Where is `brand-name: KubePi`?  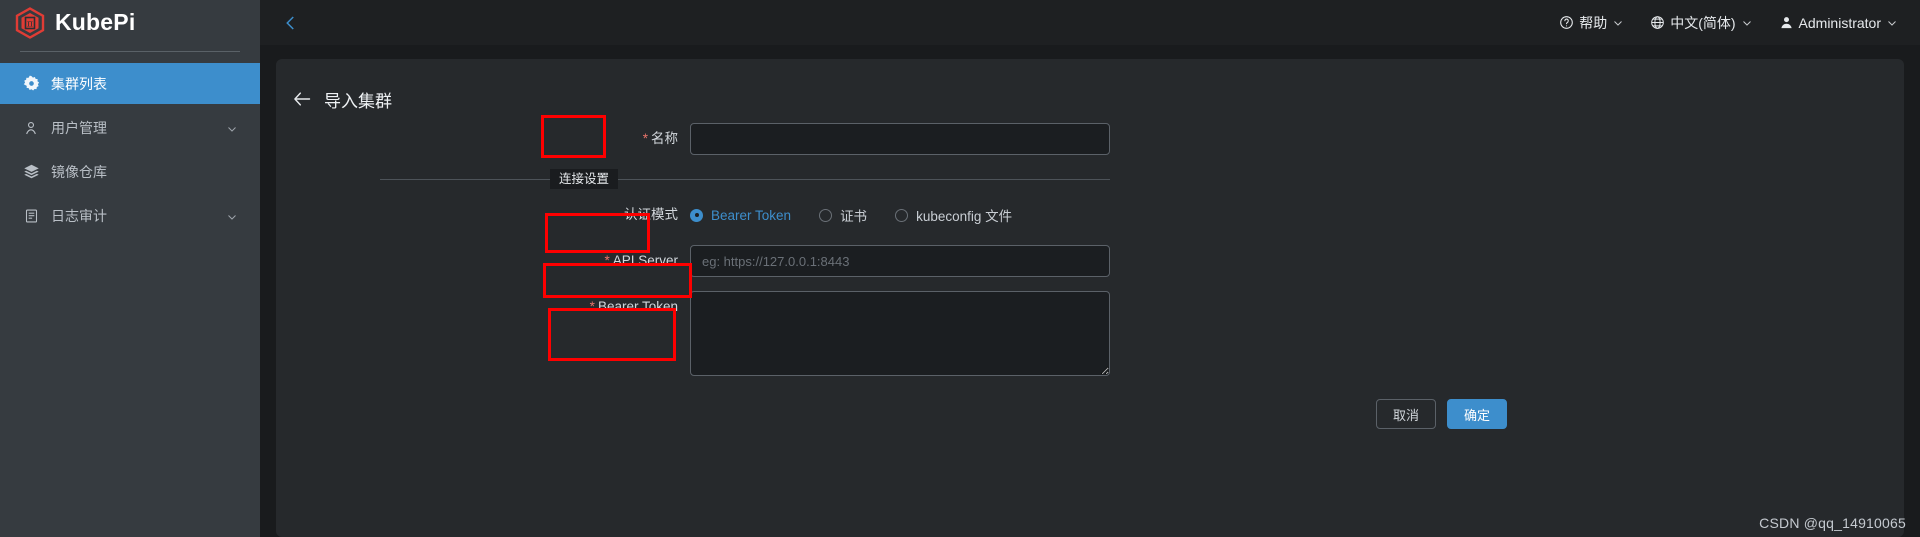 brand-name: KubePi is located at coordinates (95, 22).